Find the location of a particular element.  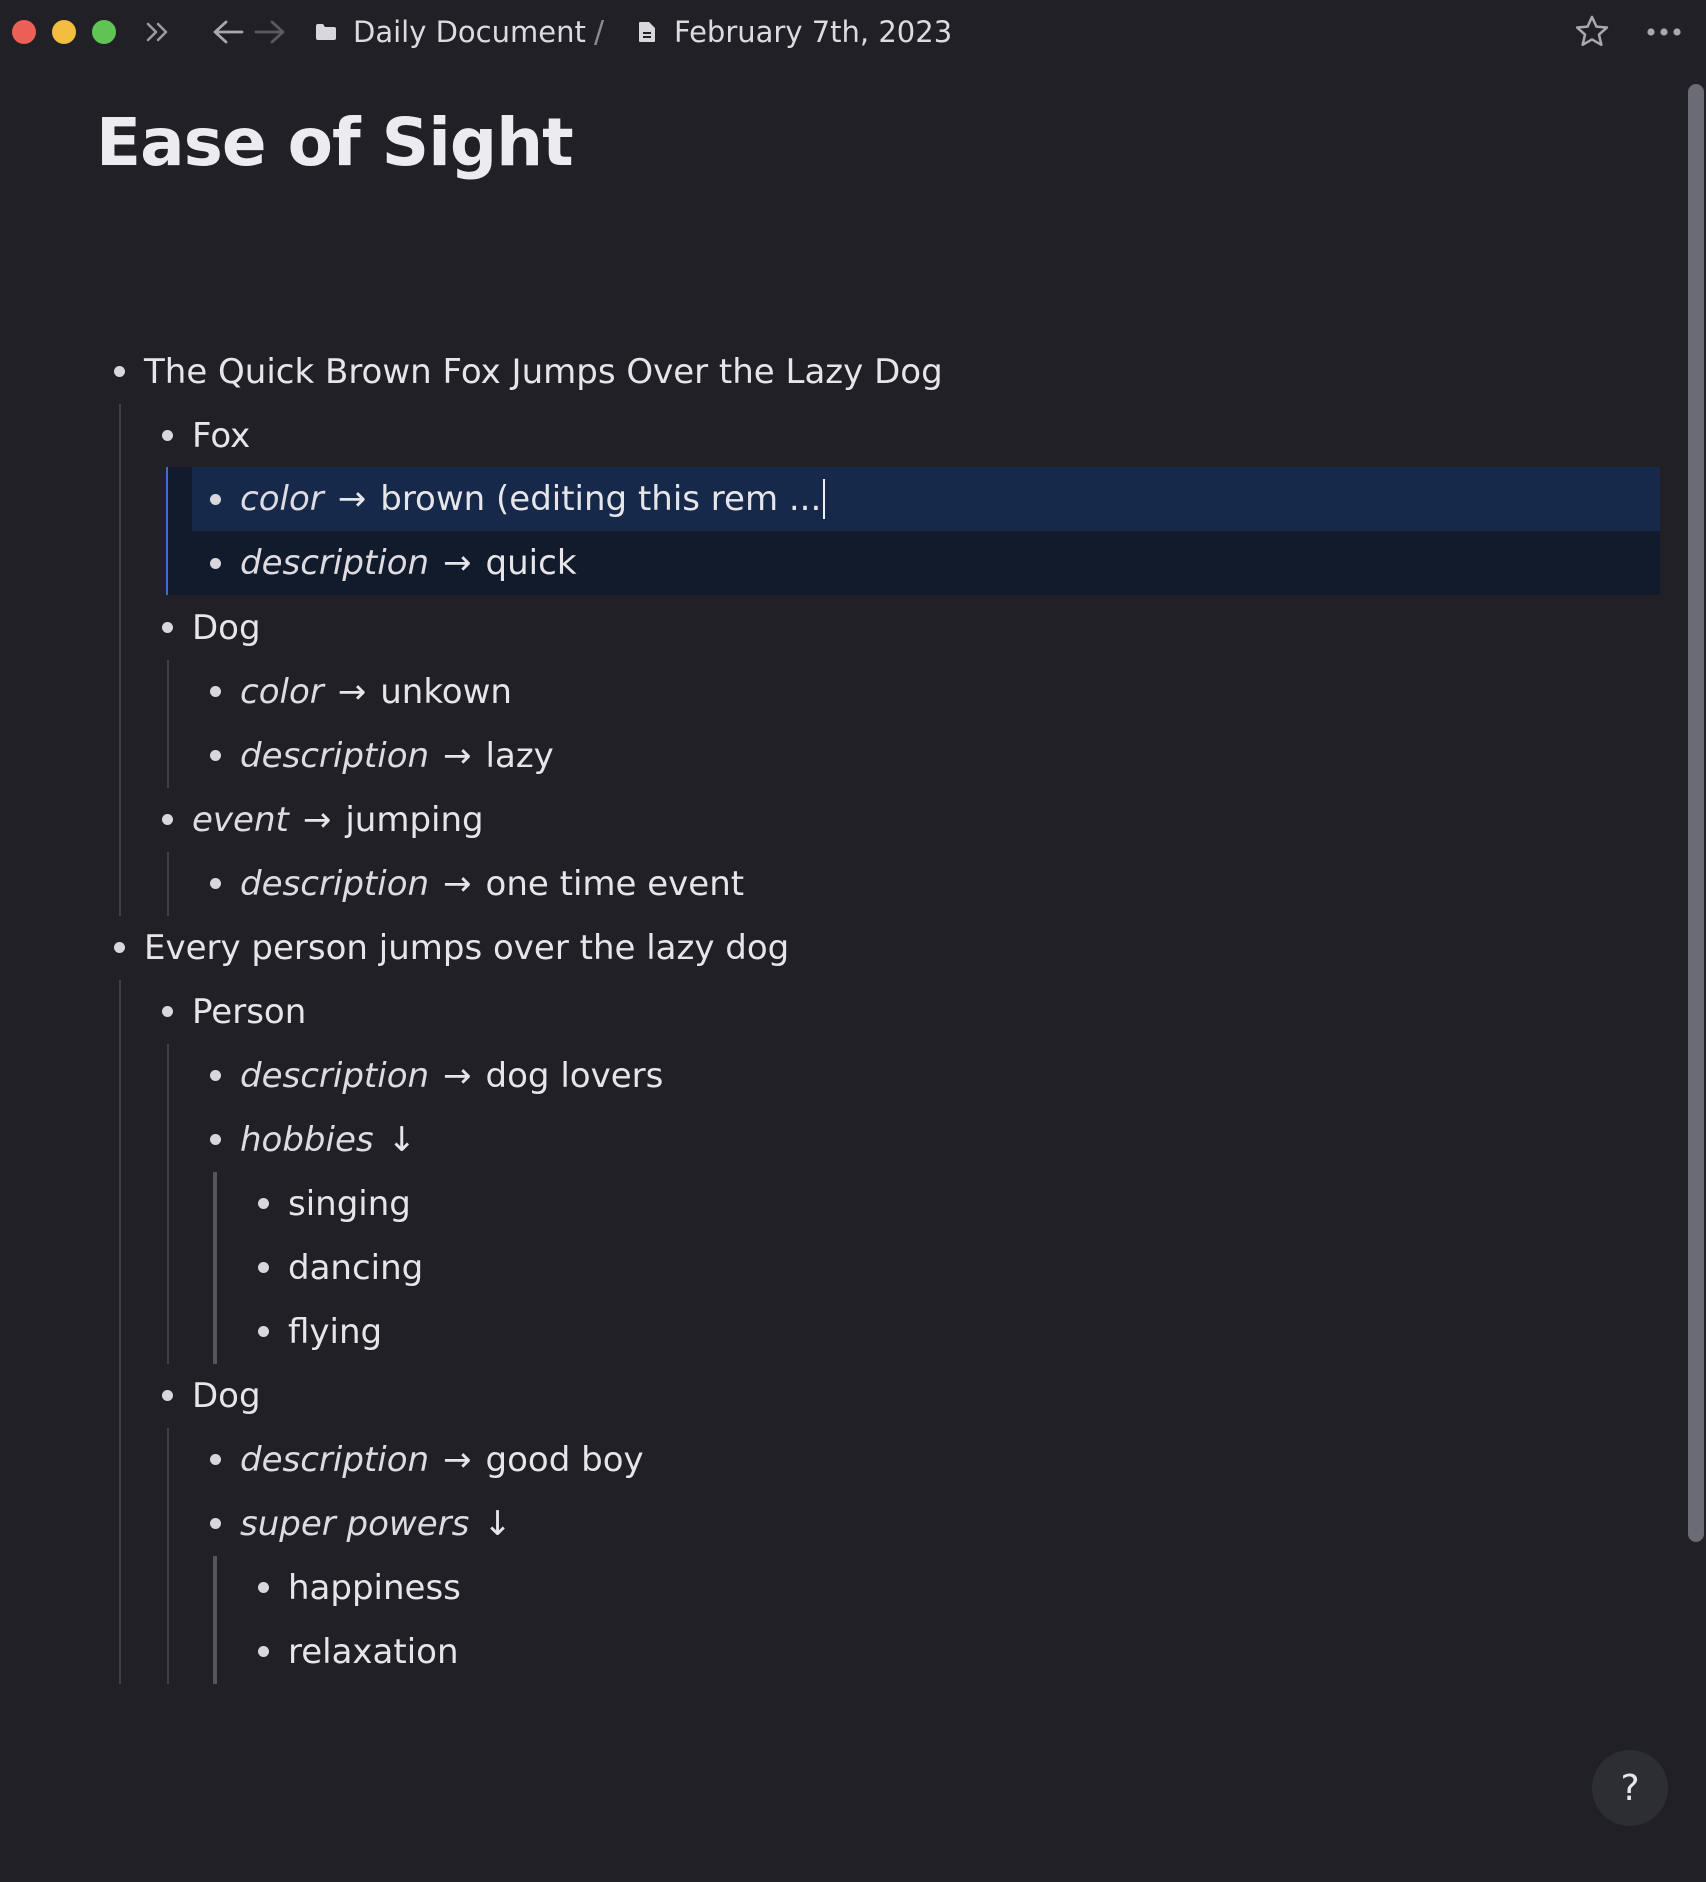

sidebar-toggle-icon is located at coordinates (158, 32).